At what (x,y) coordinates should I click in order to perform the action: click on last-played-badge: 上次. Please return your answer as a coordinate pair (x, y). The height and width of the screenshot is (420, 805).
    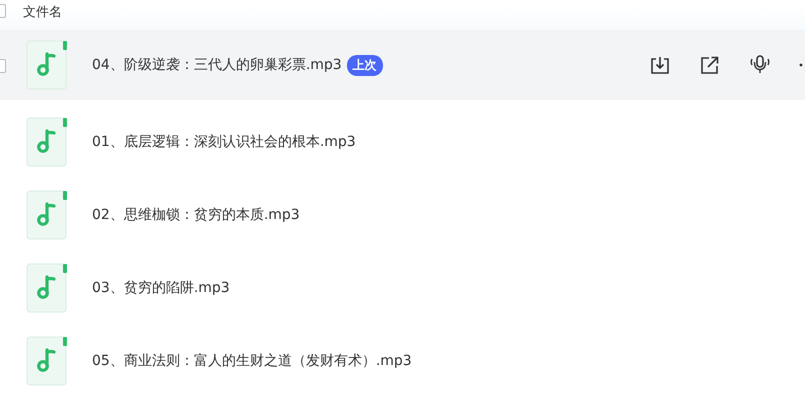
    Looking at the image, I should click on (364, 65).